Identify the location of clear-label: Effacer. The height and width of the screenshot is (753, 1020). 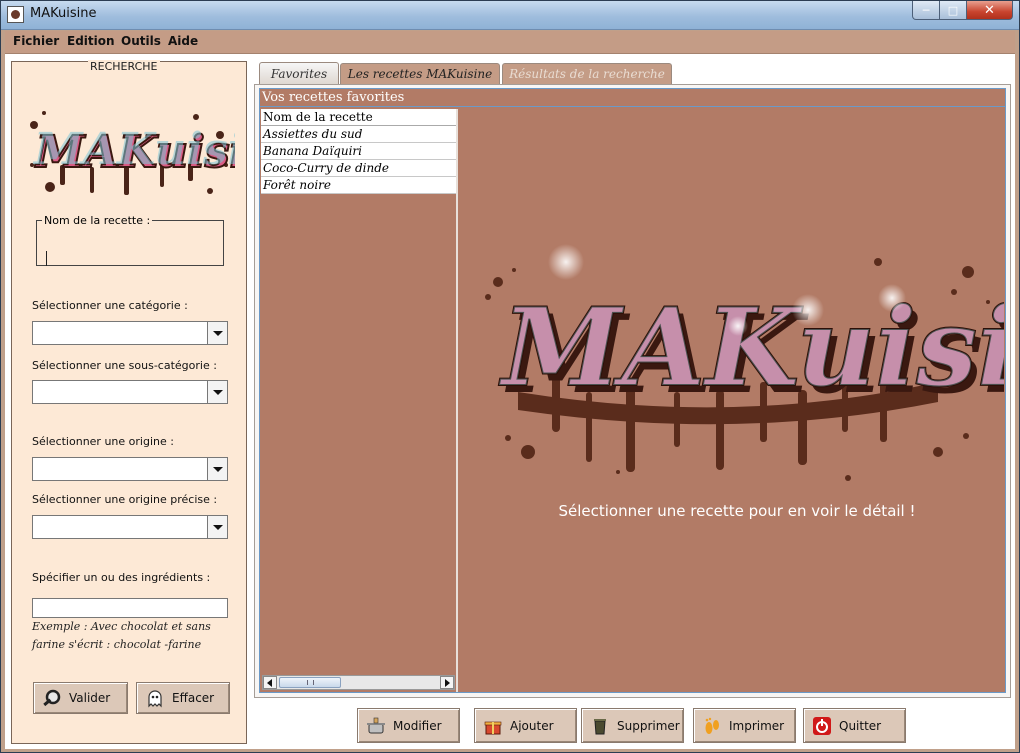
(193, 698).